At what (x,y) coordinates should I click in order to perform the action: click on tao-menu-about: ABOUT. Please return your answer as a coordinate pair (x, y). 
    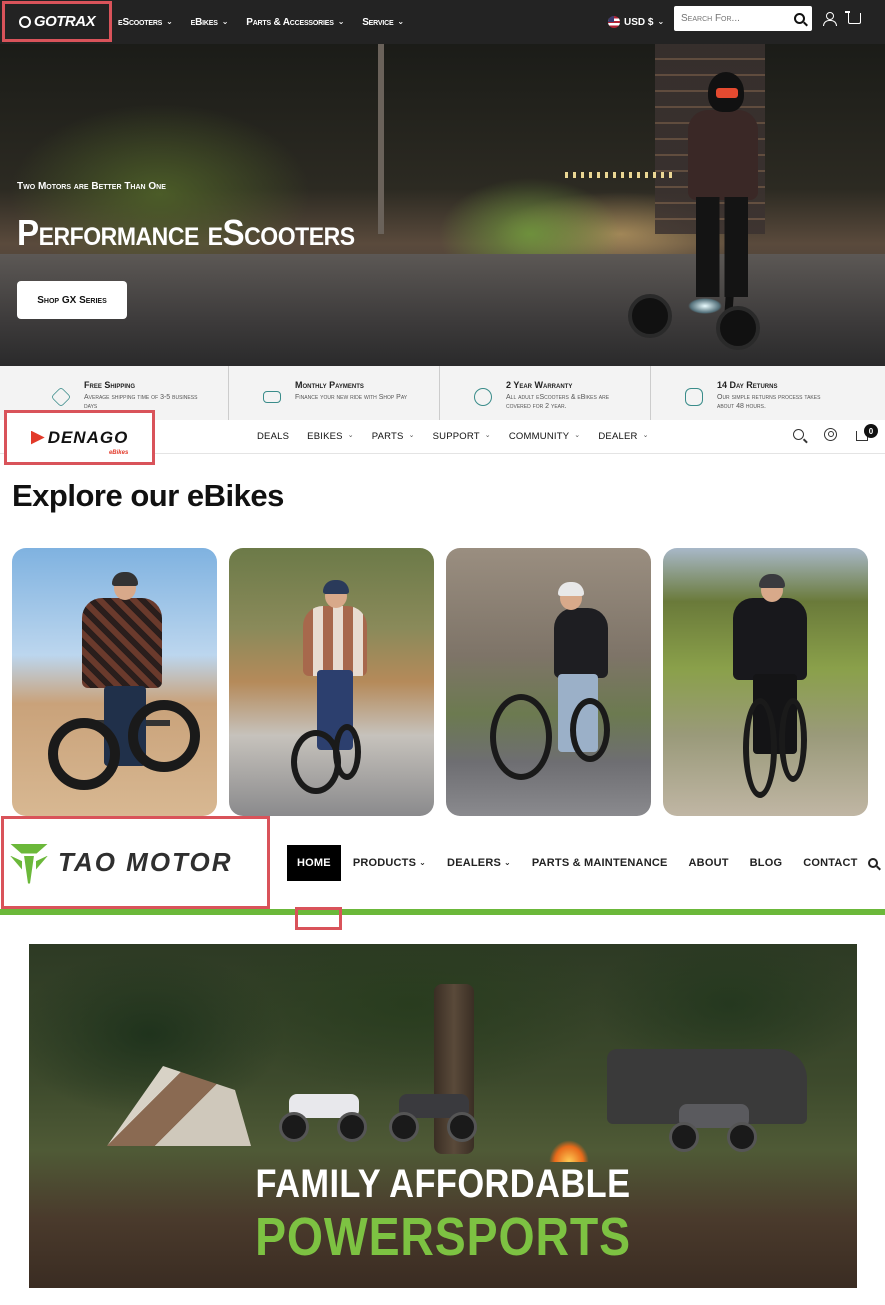
    Looking at the image, I should click on (709, 863).